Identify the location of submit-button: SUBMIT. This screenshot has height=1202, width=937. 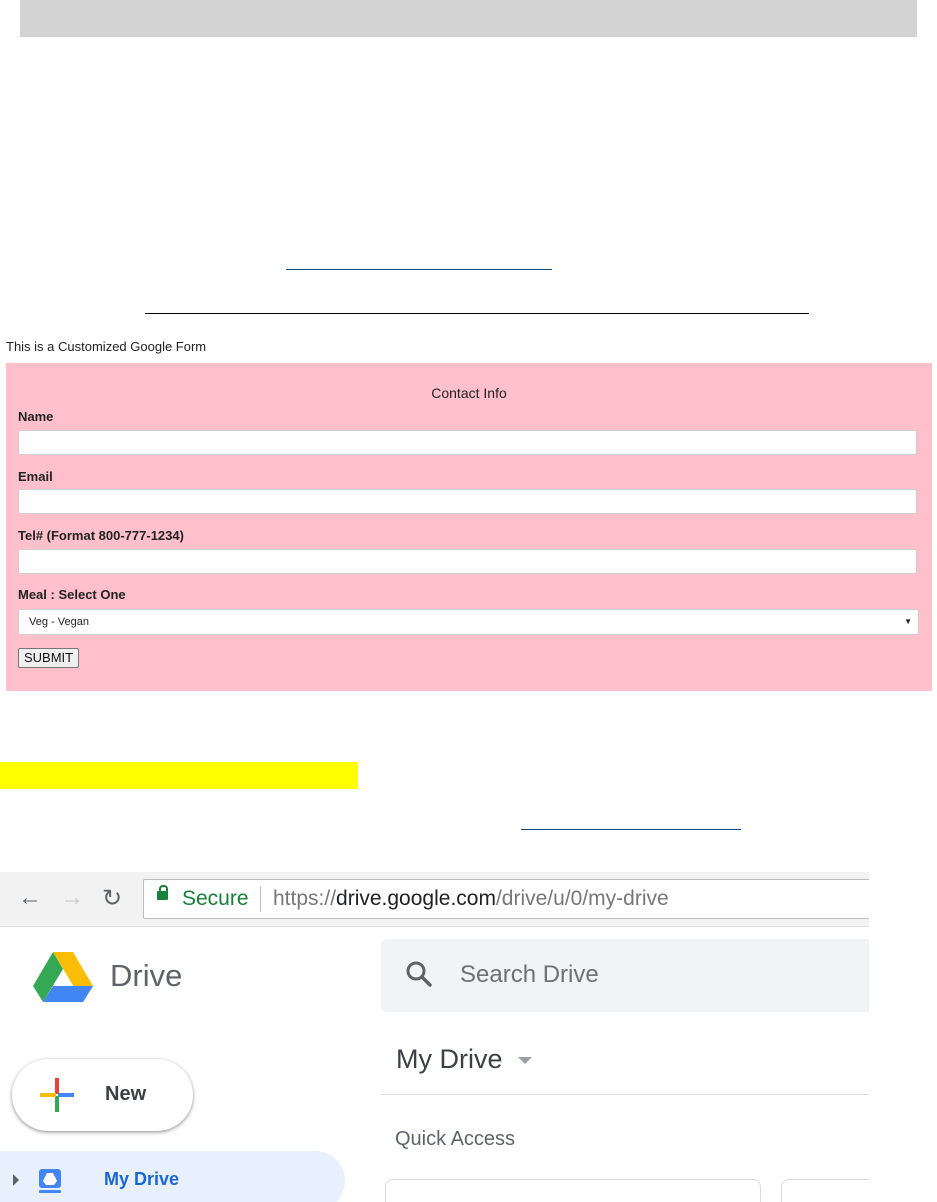
(49, 658).